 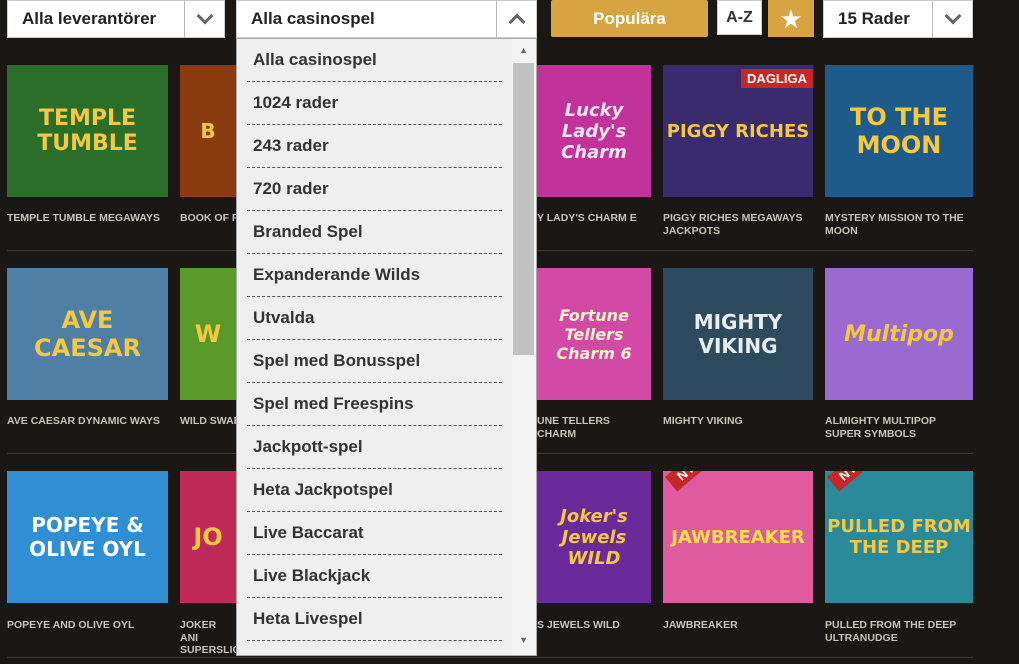 What do you see at coordinates (374, 576) in the screenshot?
I see `dropdown-option: Live Blackjack` at bounding box center [374, 576].